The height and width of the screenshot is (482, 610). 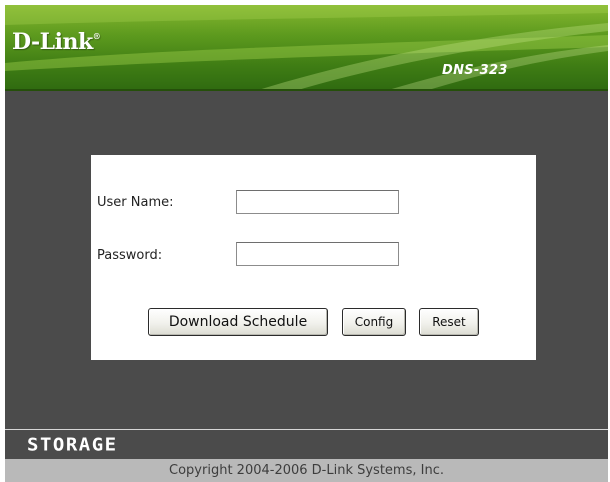 I want to click on username-label: User Name:, so click(x=135, y=202).